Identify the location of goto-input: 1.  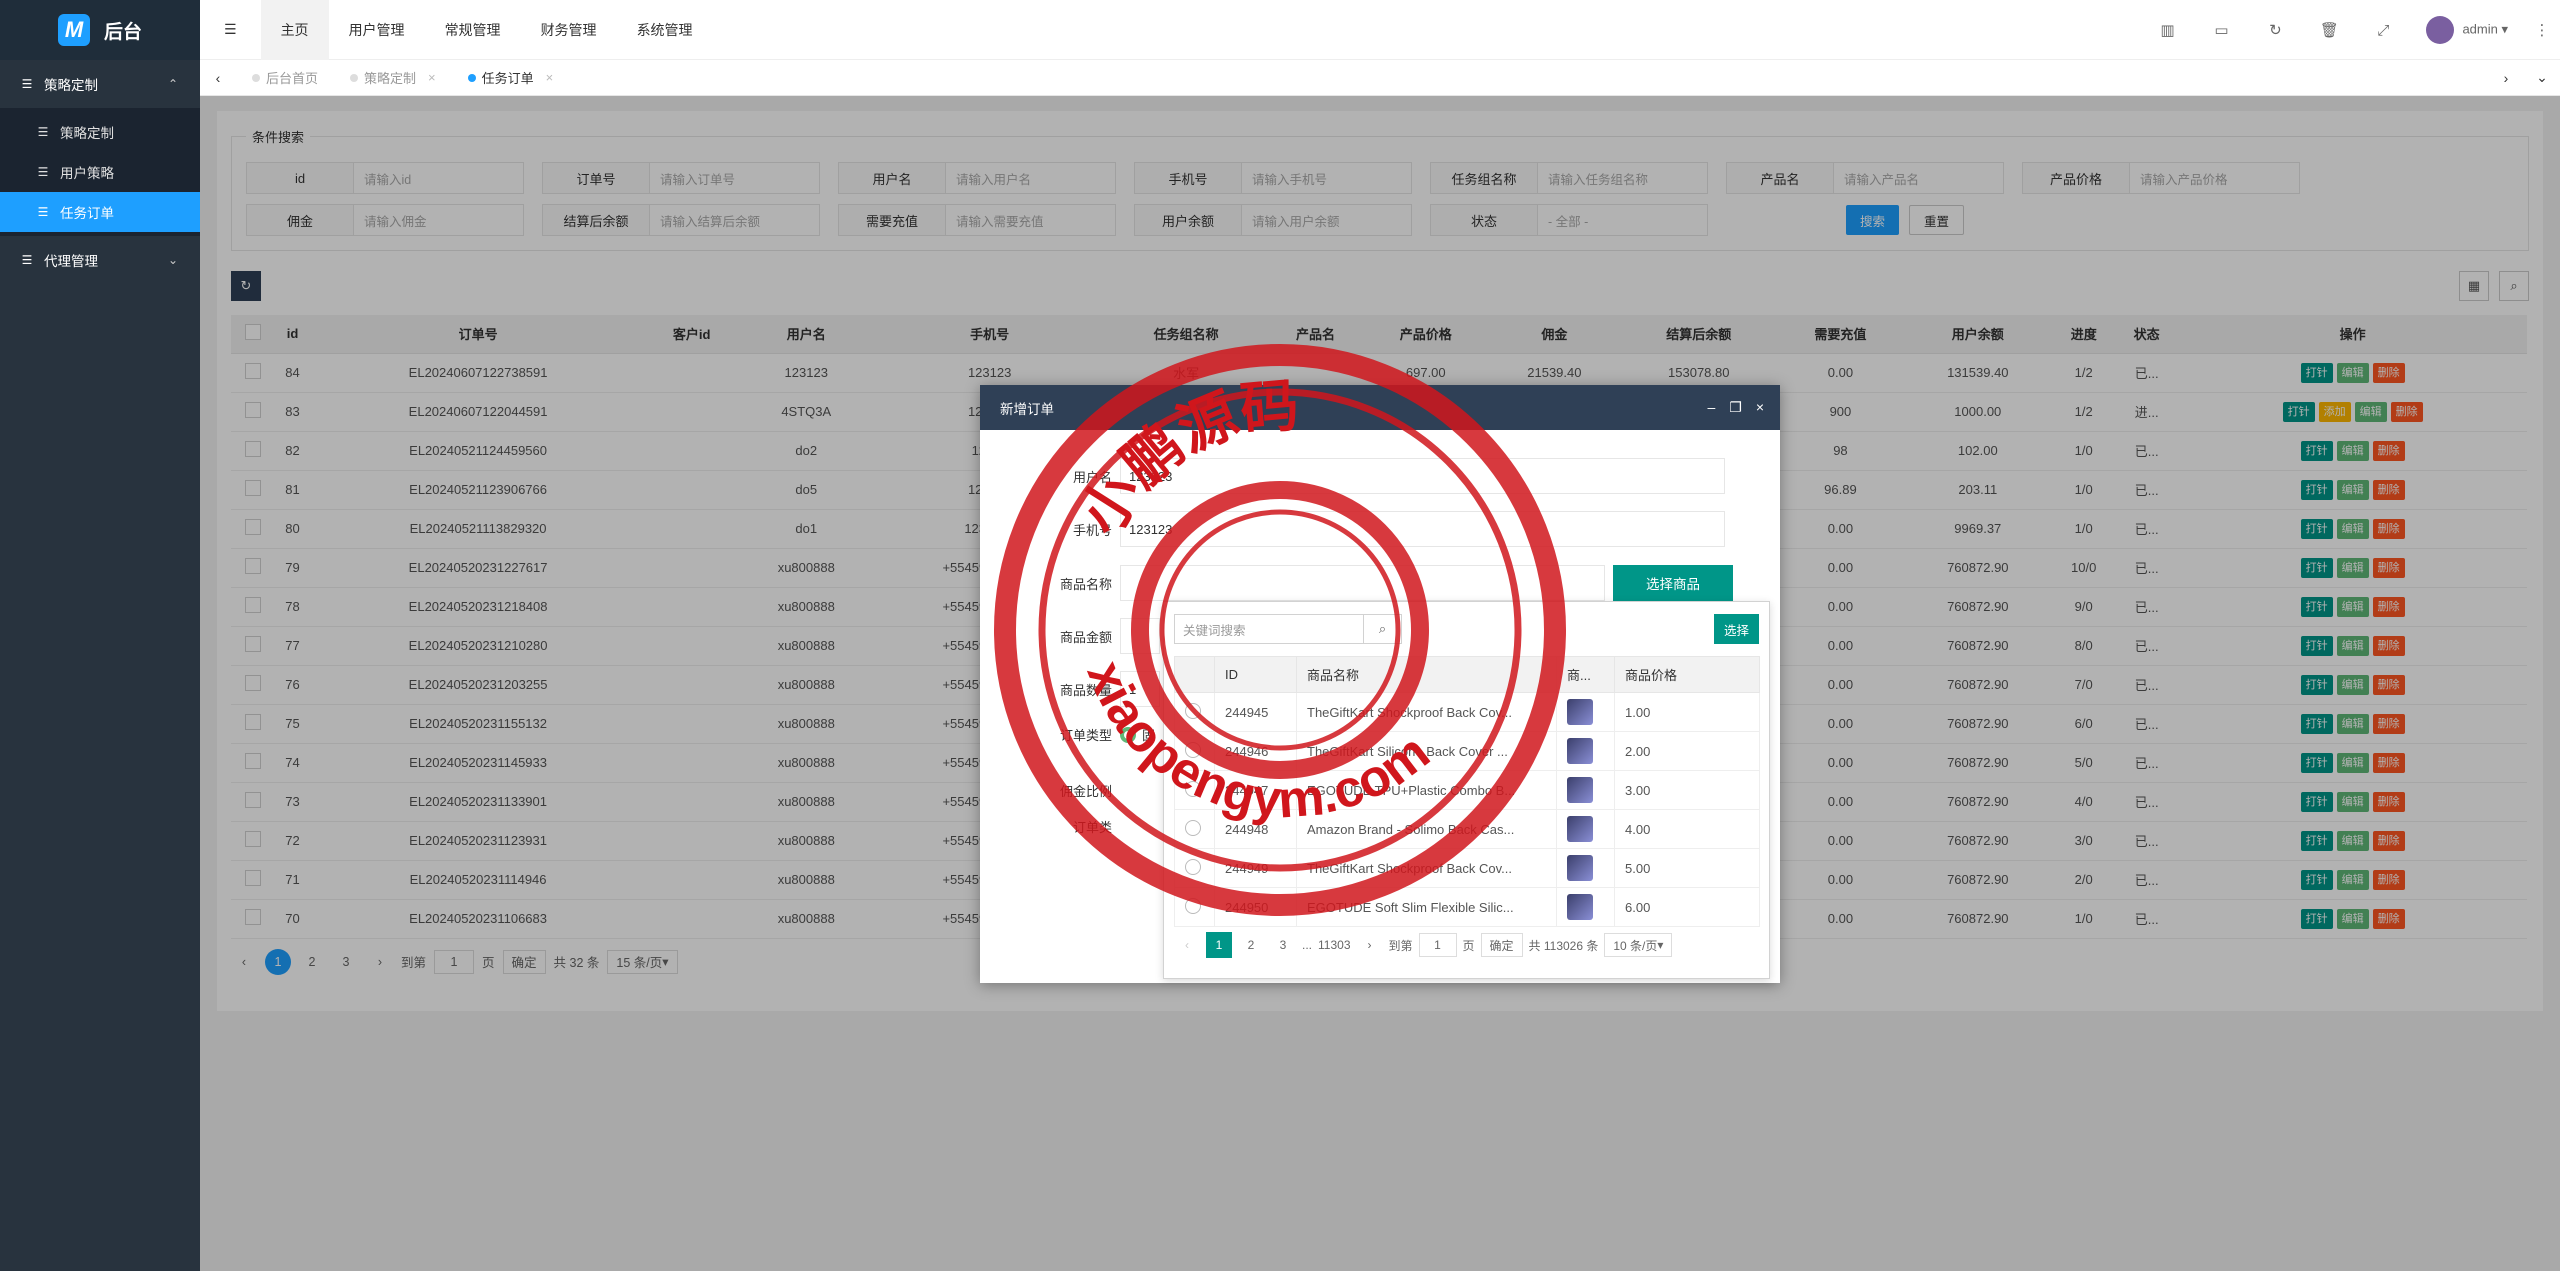
(1437, 945).